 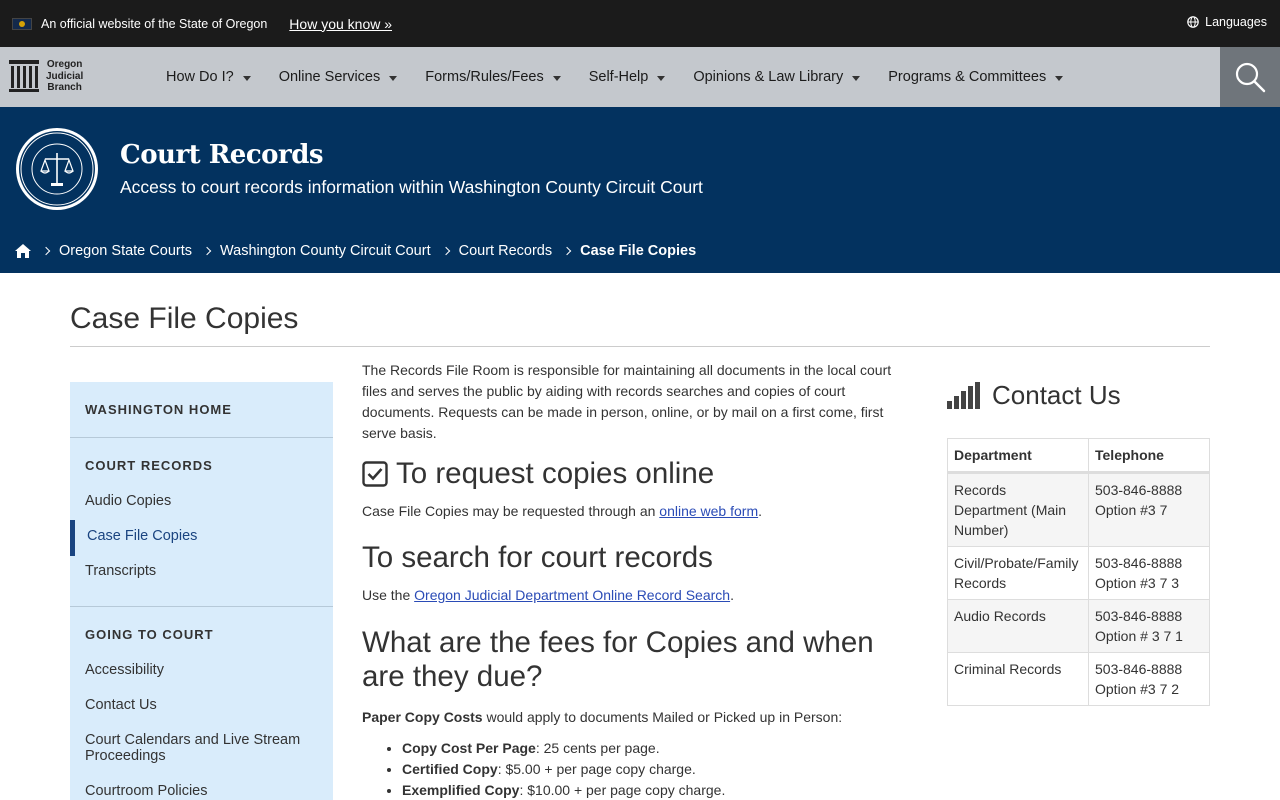 I want to click on sidebar-item-accessibility: Accessibility, so click(x=201, y=670).